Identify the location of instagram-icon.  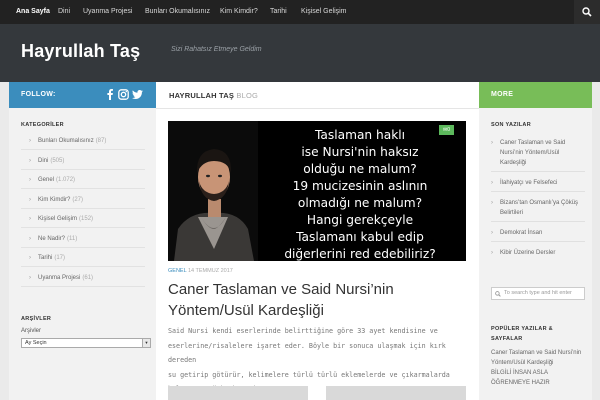
(123, 94).